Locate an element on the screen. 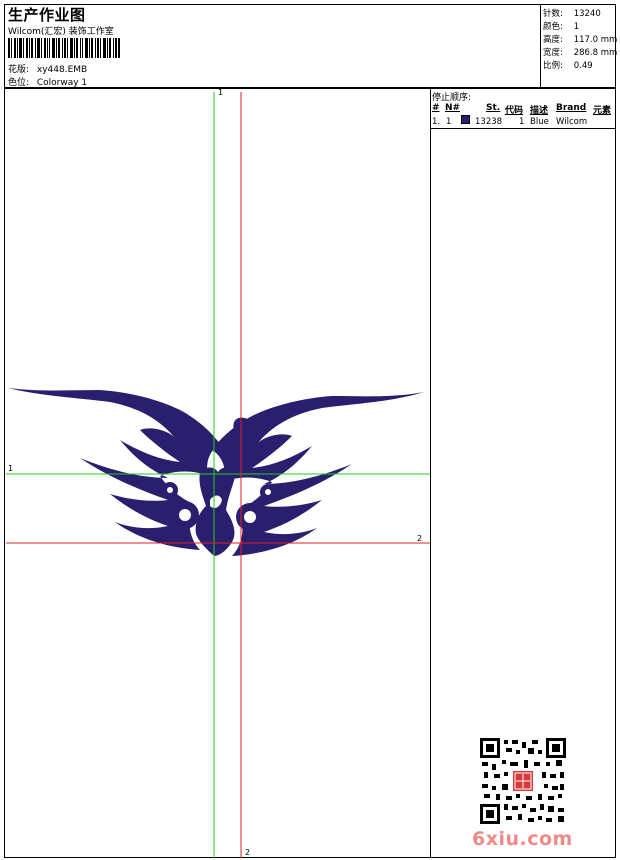  width-label: 宽度: is located at coordinates (553, 53).